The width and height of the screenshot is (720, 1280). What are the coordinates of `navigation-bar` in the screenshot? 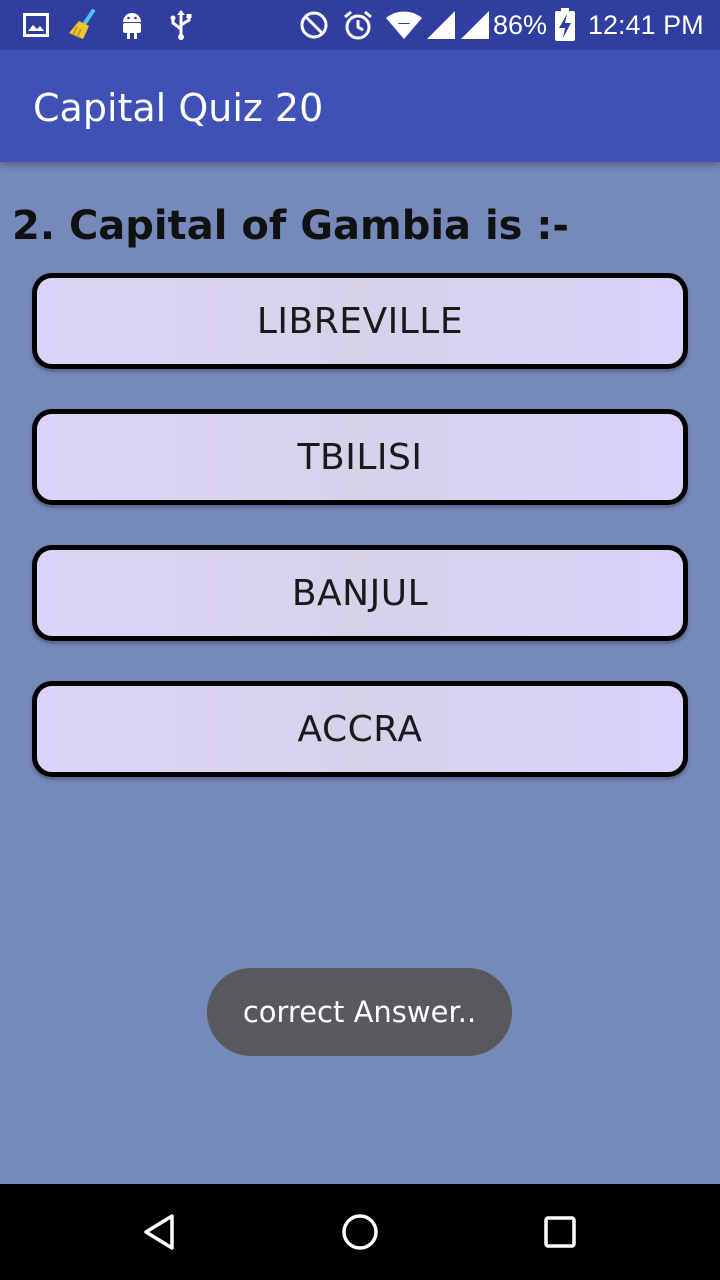 It's located at (360, 1232).